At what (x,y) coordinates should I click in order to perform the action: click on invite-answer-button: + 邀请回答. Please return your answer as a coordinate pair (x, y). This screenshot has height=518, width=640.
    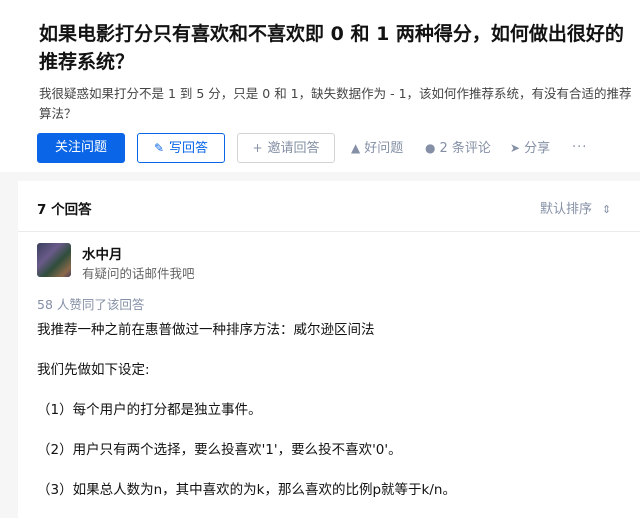
    Looking at the image, I should click on (286, 148).